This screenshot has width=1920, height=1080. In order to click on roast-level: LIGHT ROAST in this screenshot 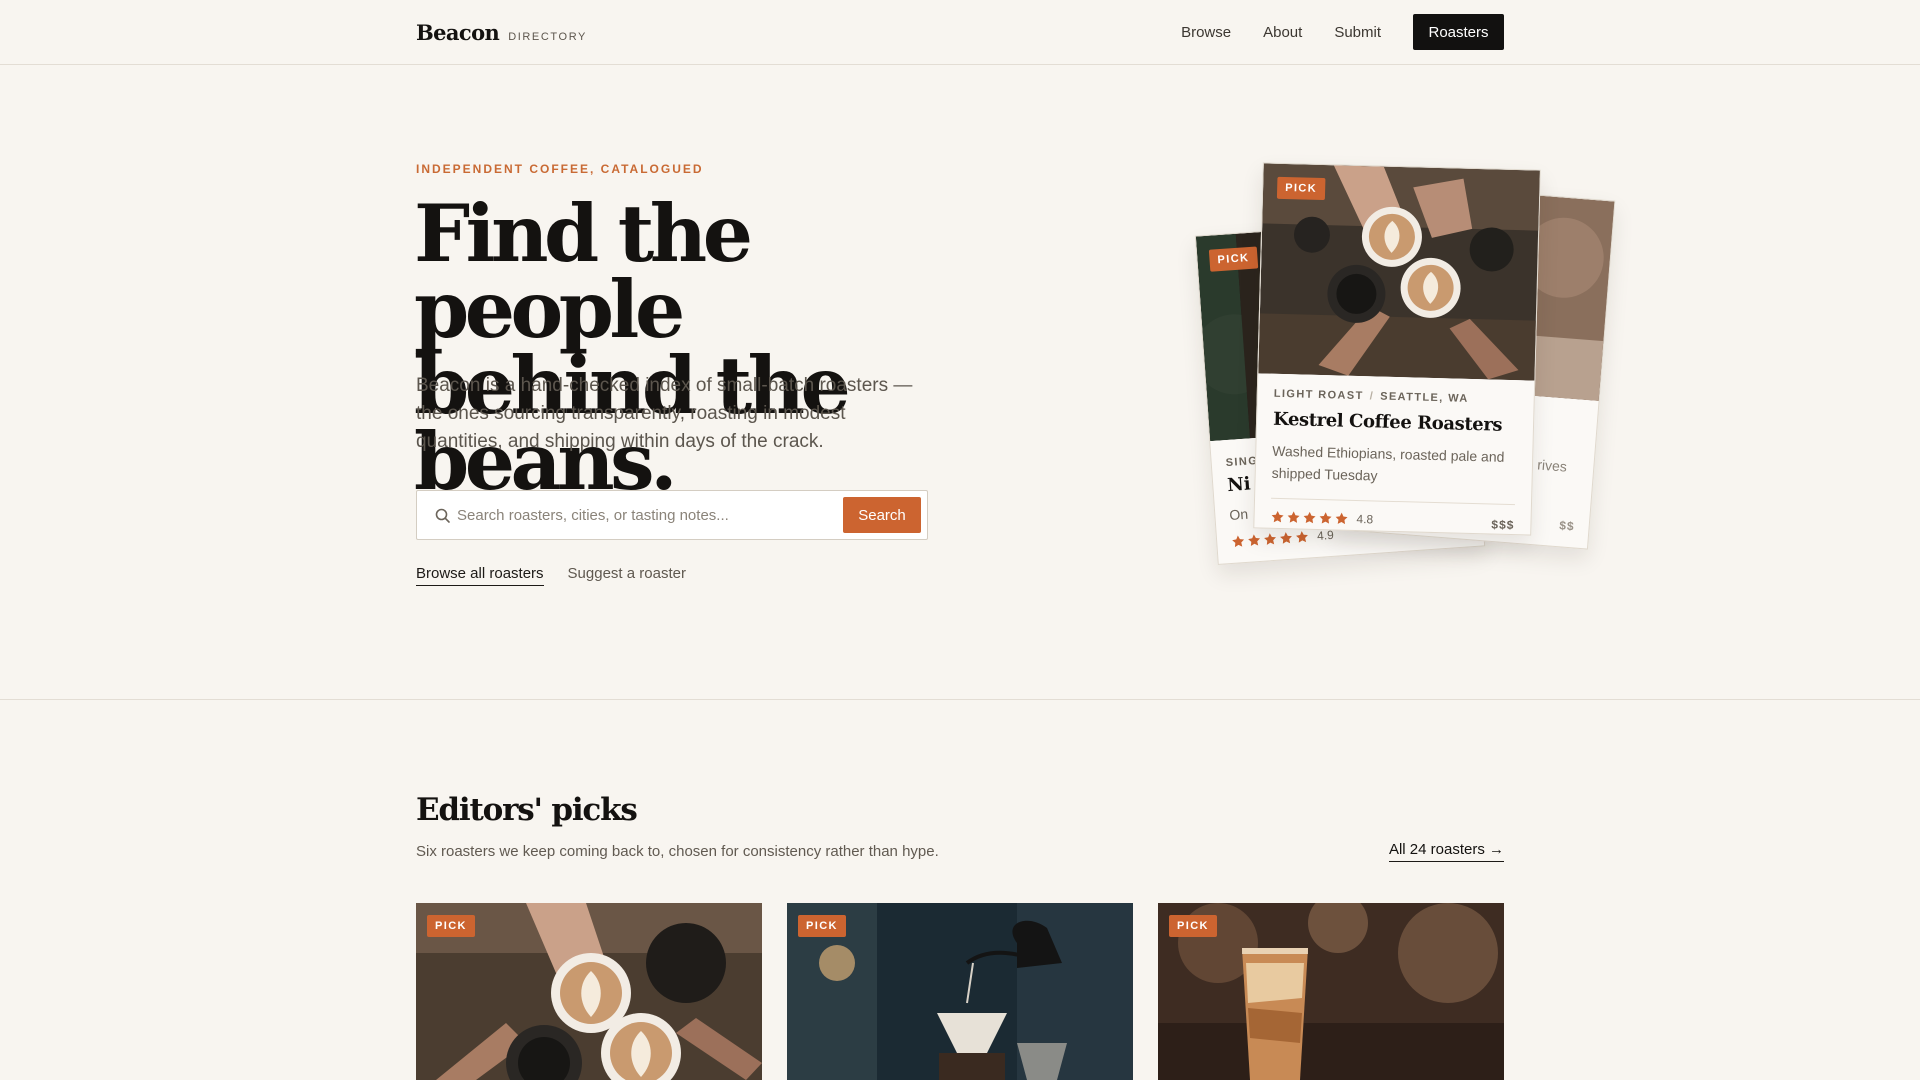, I will do `click(1318, 395)`.